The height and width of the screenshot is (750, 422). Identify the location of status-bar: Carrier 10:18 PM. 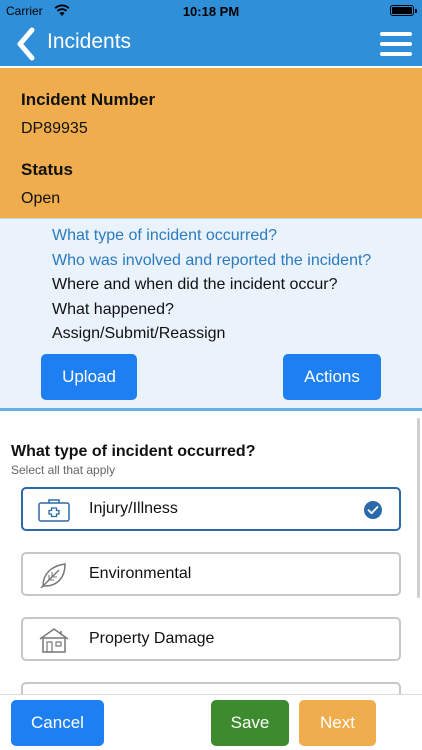
(211, 11).